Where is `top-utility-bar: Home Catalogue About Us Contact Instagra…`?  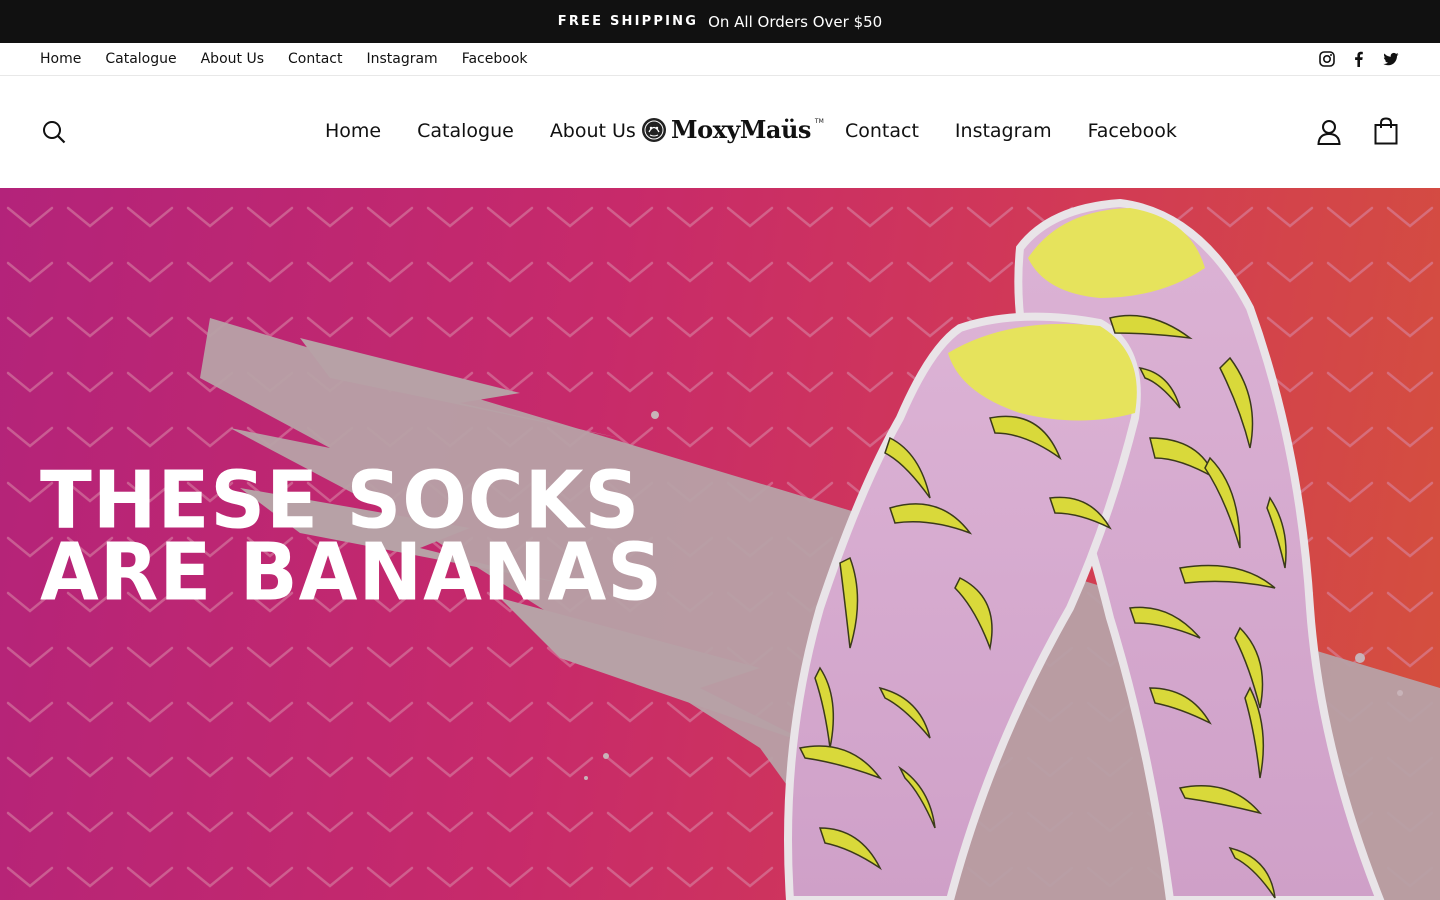 top-utility-bar: Home Catalogue About Us Contact Instagra… is located at coordinates (720, 59).